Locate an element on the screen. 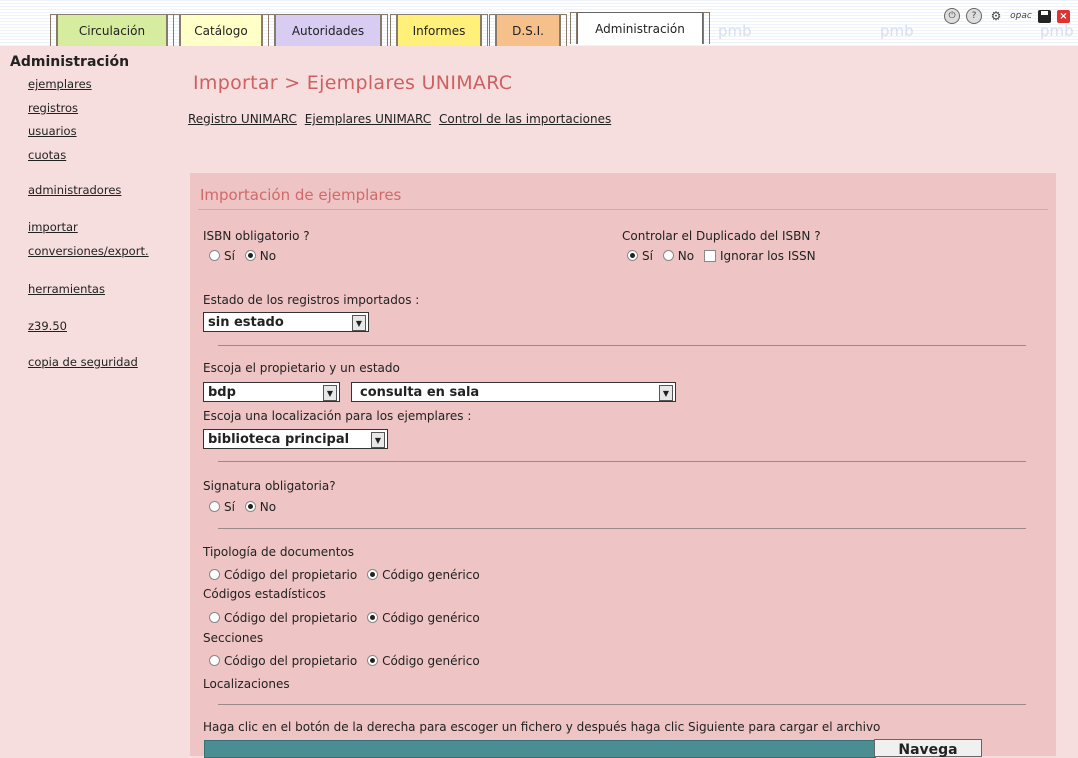 This screenshot has height=758, width=1078. location-select-value: biblioteca principal is located at coordinates (279, 439).